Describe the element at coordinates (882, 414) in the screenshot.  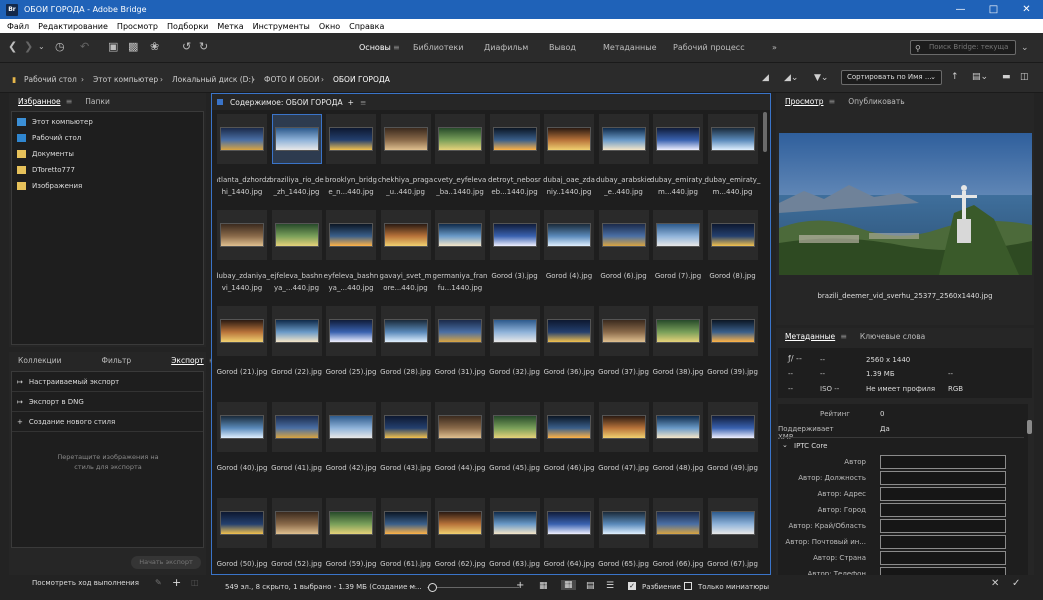
I see `rating-value: 0` at that location.